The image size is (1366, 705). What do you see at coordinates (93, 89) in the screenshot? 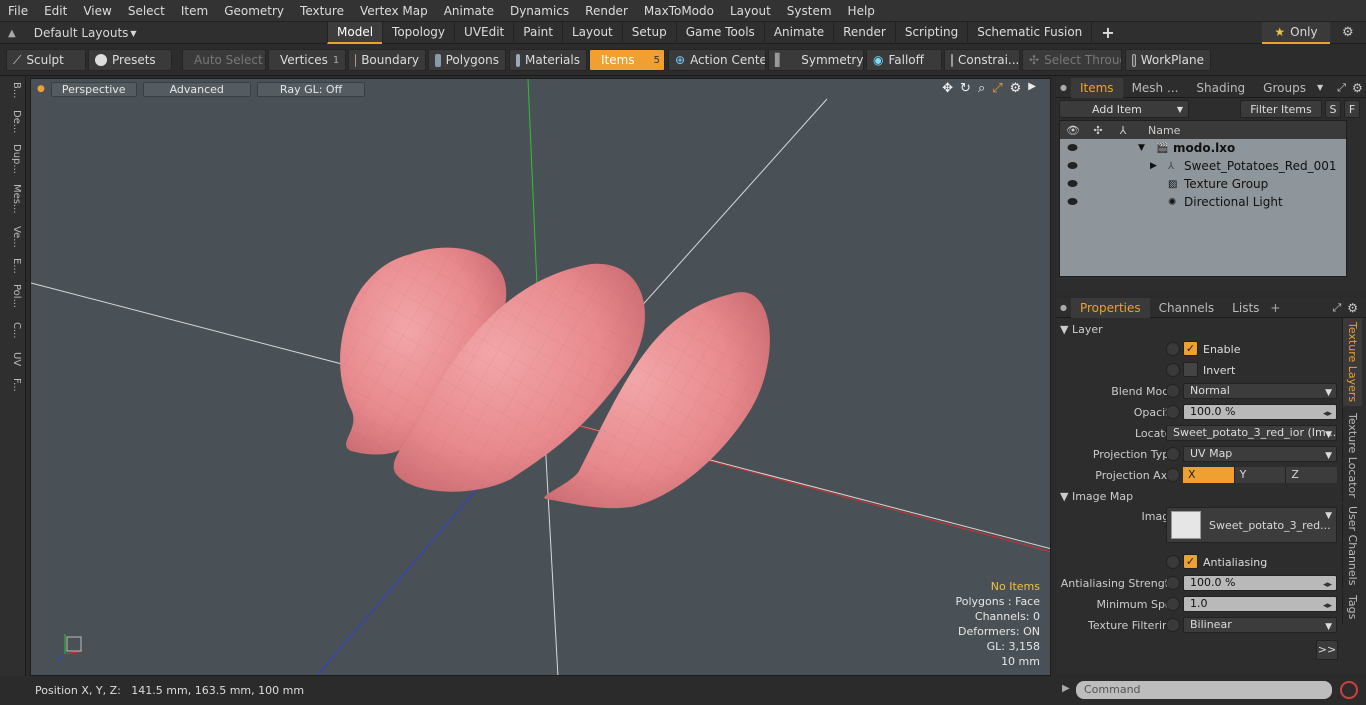
I see `perspective-button: Perspective` at bounding box center [93, 89].